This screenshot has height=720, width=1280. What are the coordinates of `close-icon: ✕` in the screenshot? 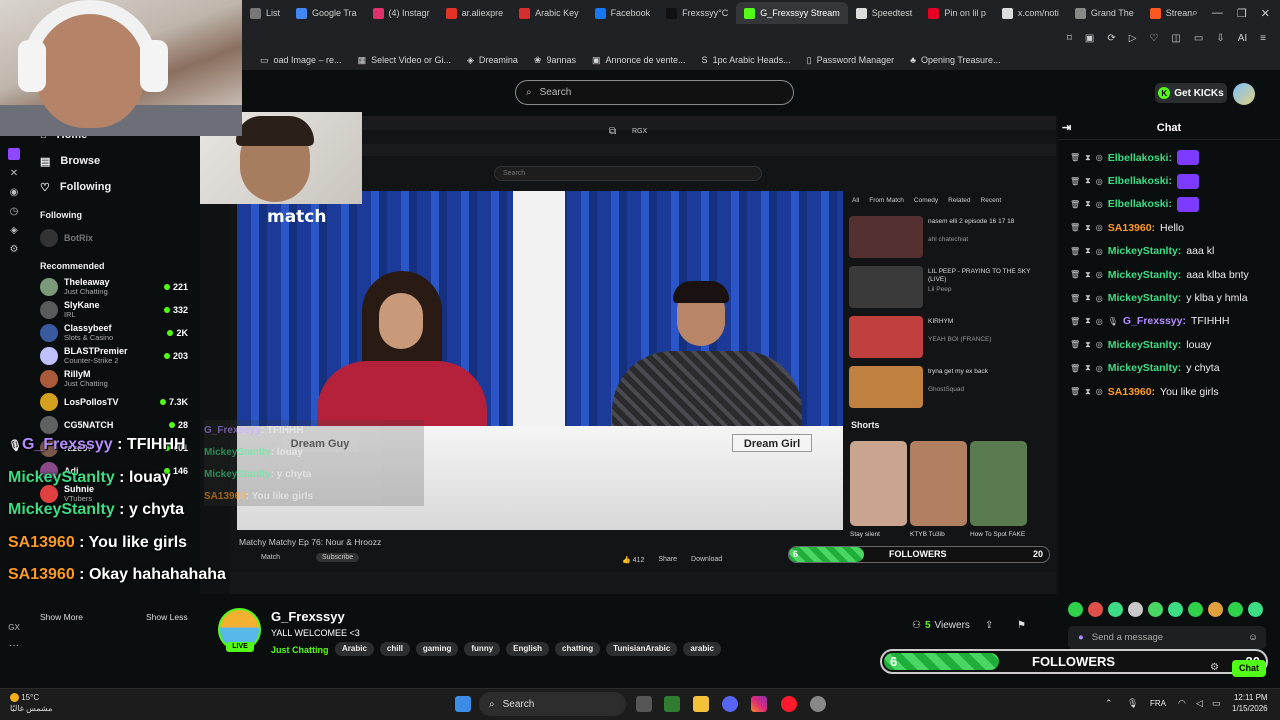 It's located at (1265, 13).